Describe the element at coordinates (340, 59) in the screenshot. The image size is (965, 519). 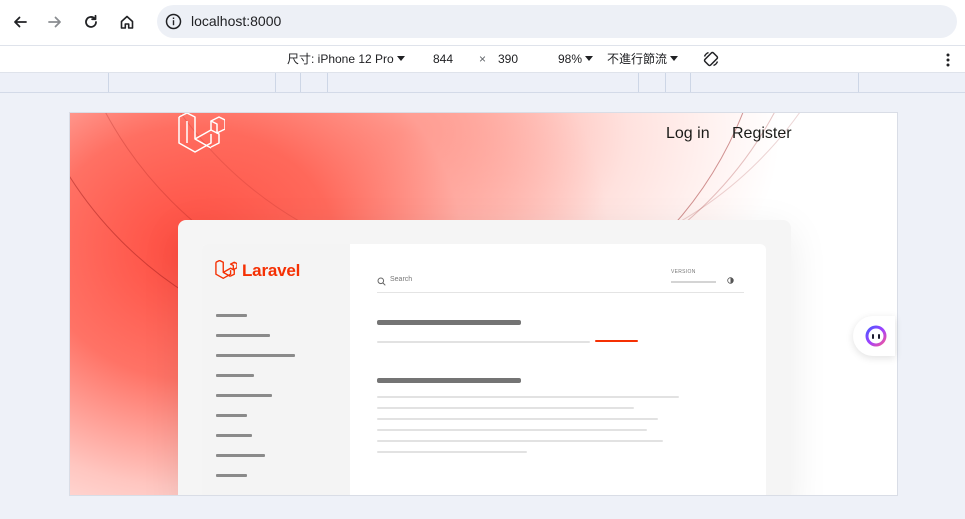
I see `device-select-label: 尺寸: iPhone 12 Pro` at that location.